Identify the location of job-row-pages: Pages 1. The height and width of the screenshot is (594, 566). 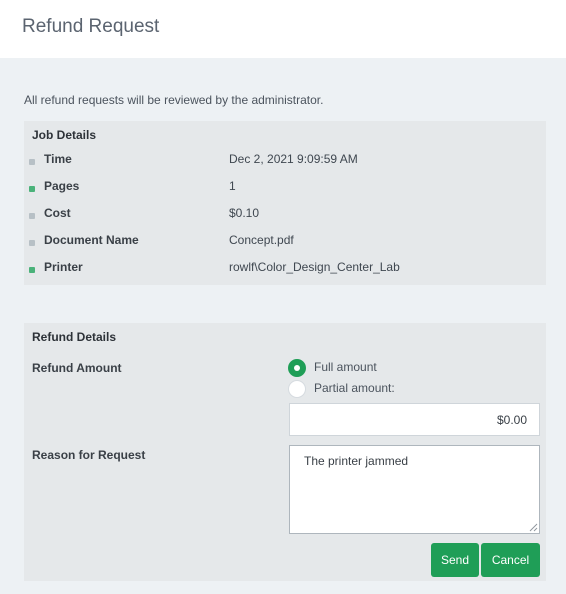
(285, 192).